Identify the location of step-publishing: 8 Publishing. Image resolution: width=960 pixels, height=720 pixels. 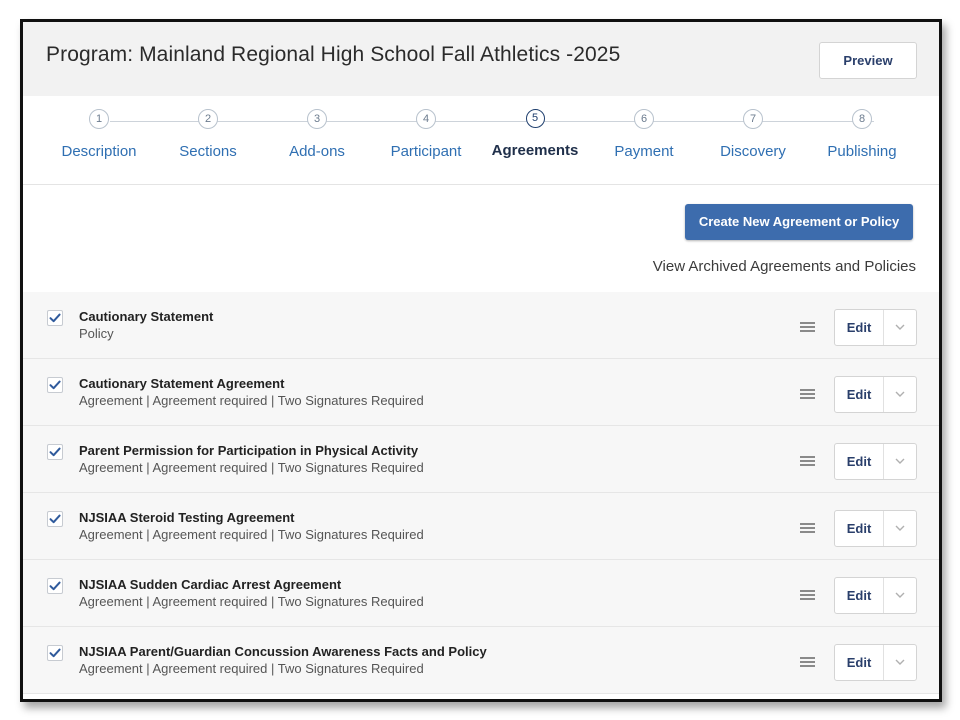
(862, 134).